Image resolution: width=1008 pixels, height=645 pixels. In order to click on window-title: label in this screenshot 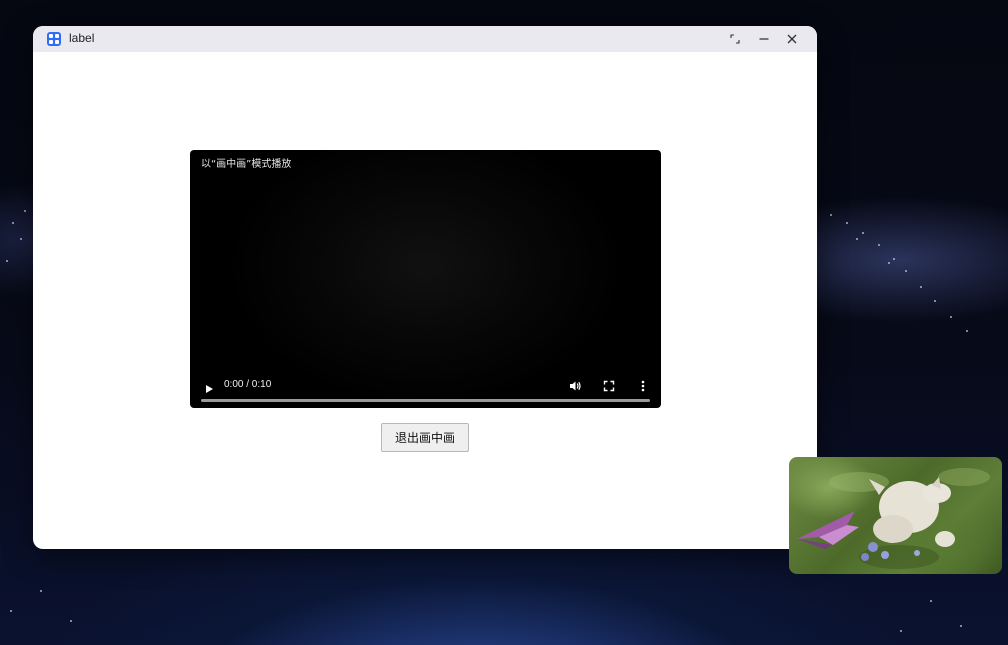, I will do `click(82, 38)`.